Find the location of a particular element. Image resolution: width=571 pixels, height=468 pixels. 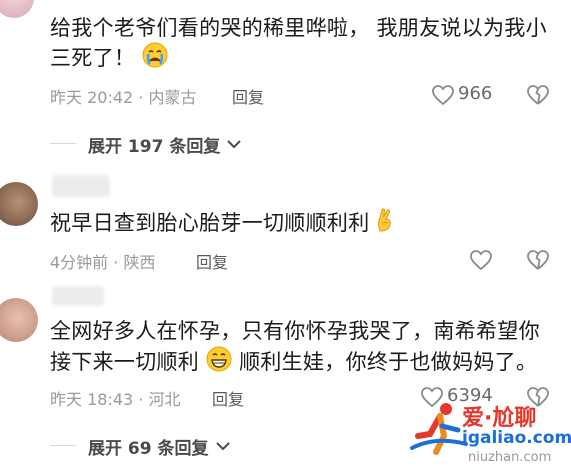

expand-replies-label: 展开 197 条回复 is located at coordinates (154, 147).